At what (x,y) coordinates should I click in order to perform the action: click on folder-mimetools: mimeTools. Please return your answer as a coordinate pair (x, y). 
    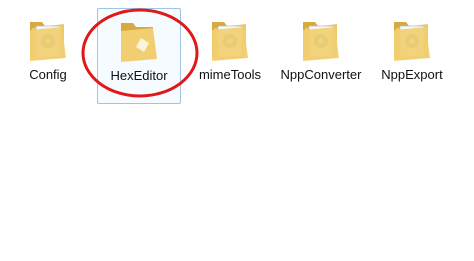
    Looking at the image, I should click on (230, 56).